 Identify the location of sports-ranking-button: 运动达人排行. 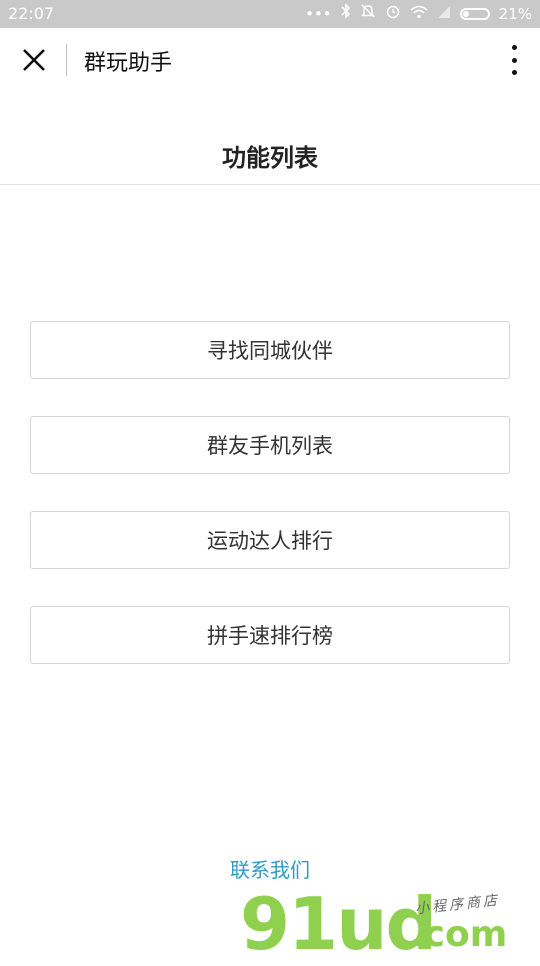
(270, 540).